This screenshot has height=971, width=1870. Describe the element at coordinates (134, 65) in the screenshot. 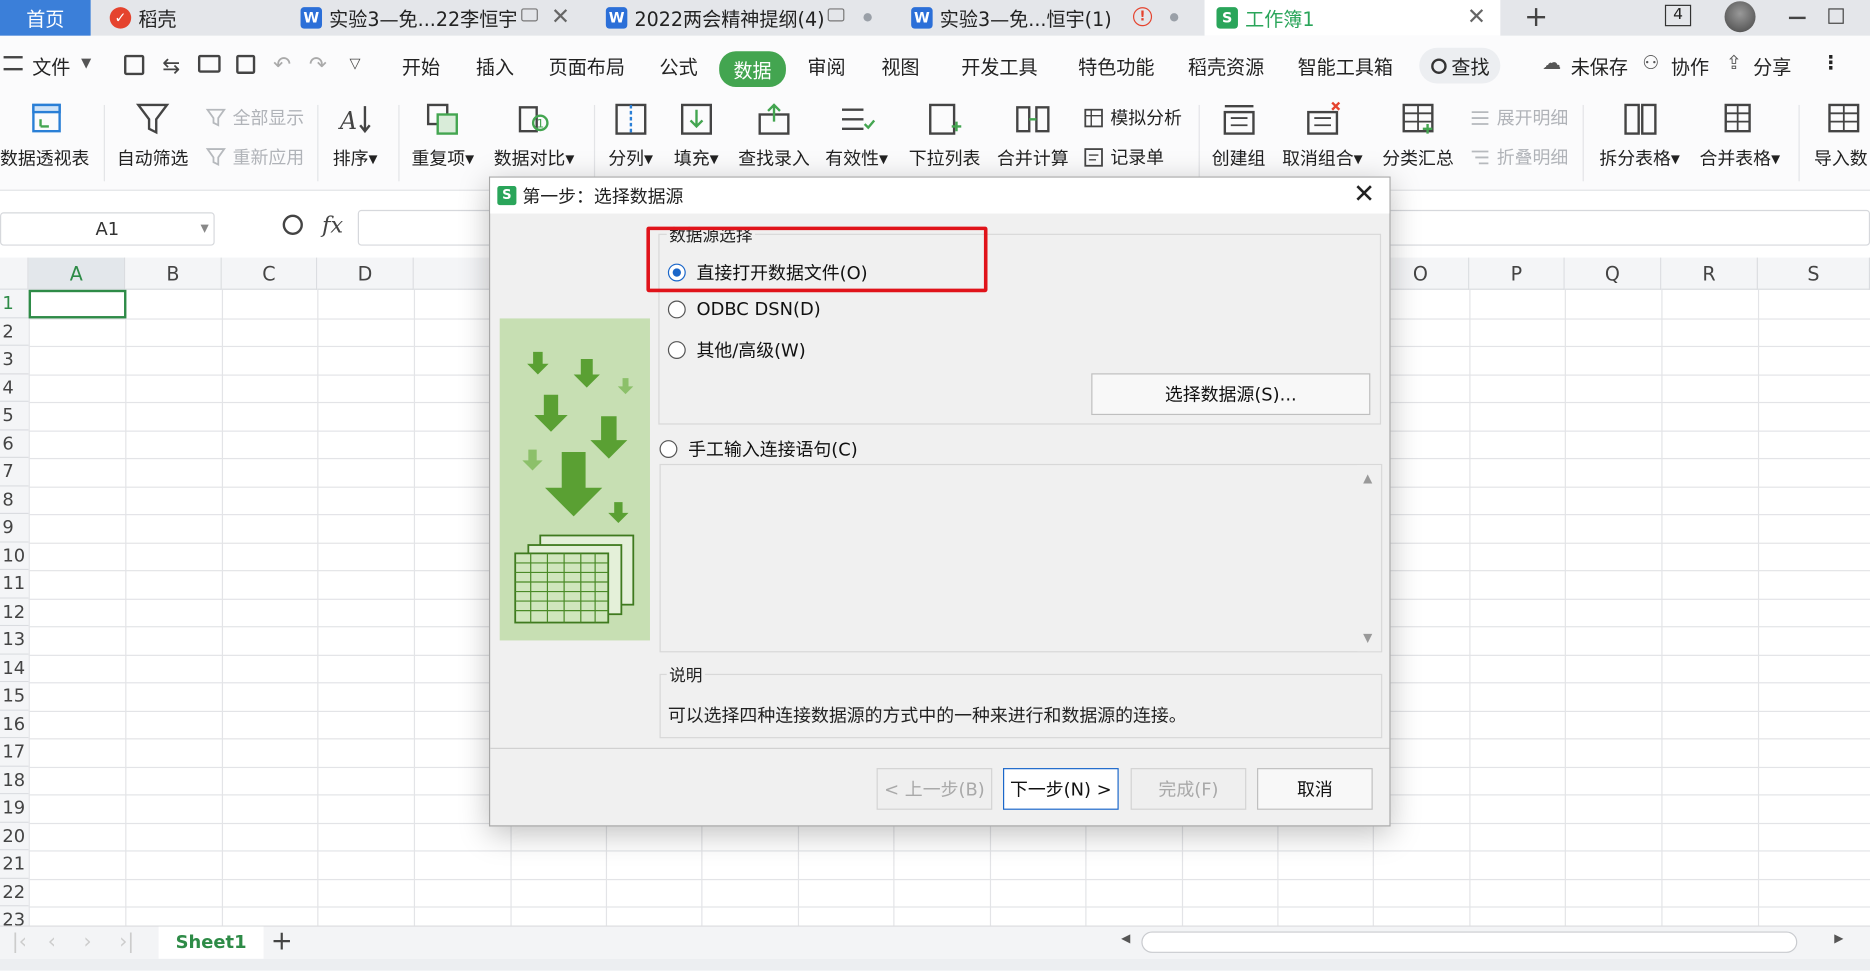

I see `save-icon` at that location.